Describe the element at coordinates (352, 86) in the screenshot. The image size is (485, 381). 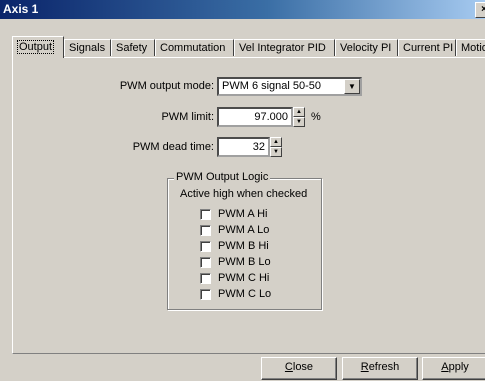
I see `chevron-down-icon: ▼` at that location.